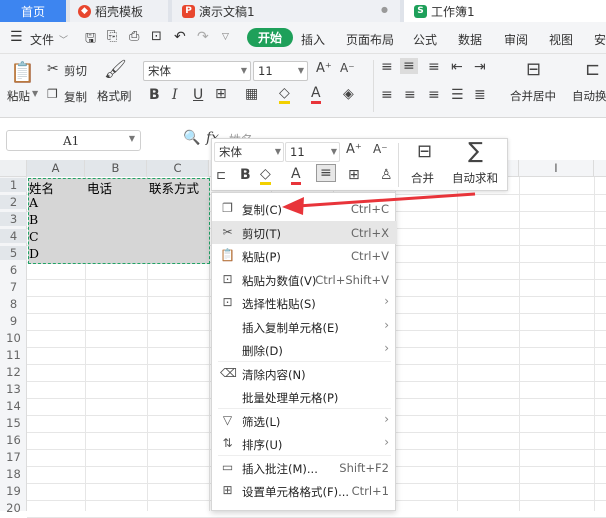 Image resolution: width=606 pixels, height=518 pixels. What do you see at coordinates (387, 67) in the screenshot?
I see `align-top-icon: ≡` at bounding box center [387, 67].